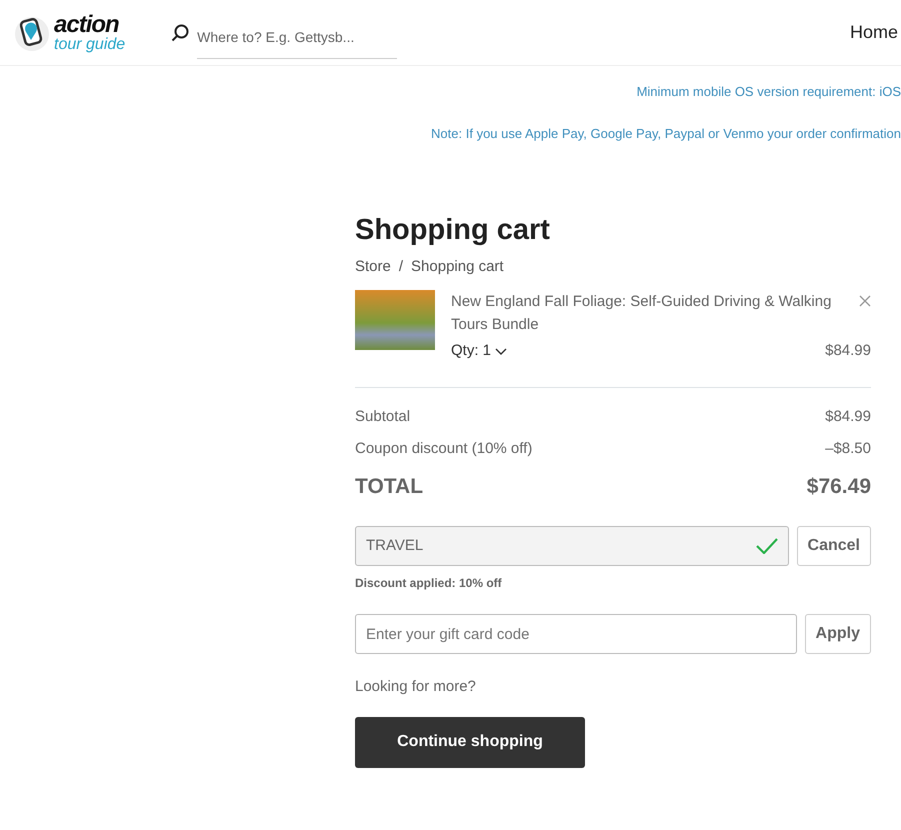 This screenshot has width=901, height=830. Describe the element at coordinates (429, 583) in the screenshot. I see `discount-message: Discount applied: 10% off` at that location.